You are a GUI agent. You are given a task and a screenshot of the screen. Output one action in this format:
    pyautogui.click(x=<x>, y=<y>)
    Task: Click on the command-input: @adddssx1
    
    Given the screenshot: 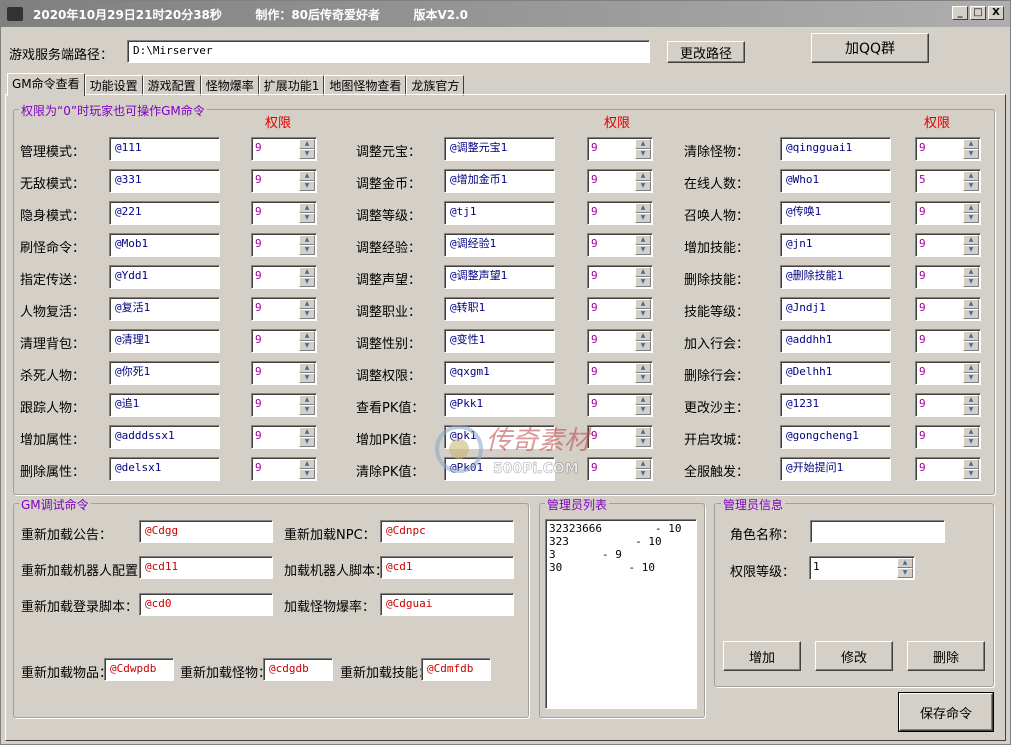 What is the action you would take?
    pyautogui.click(x=164, y=437)
    